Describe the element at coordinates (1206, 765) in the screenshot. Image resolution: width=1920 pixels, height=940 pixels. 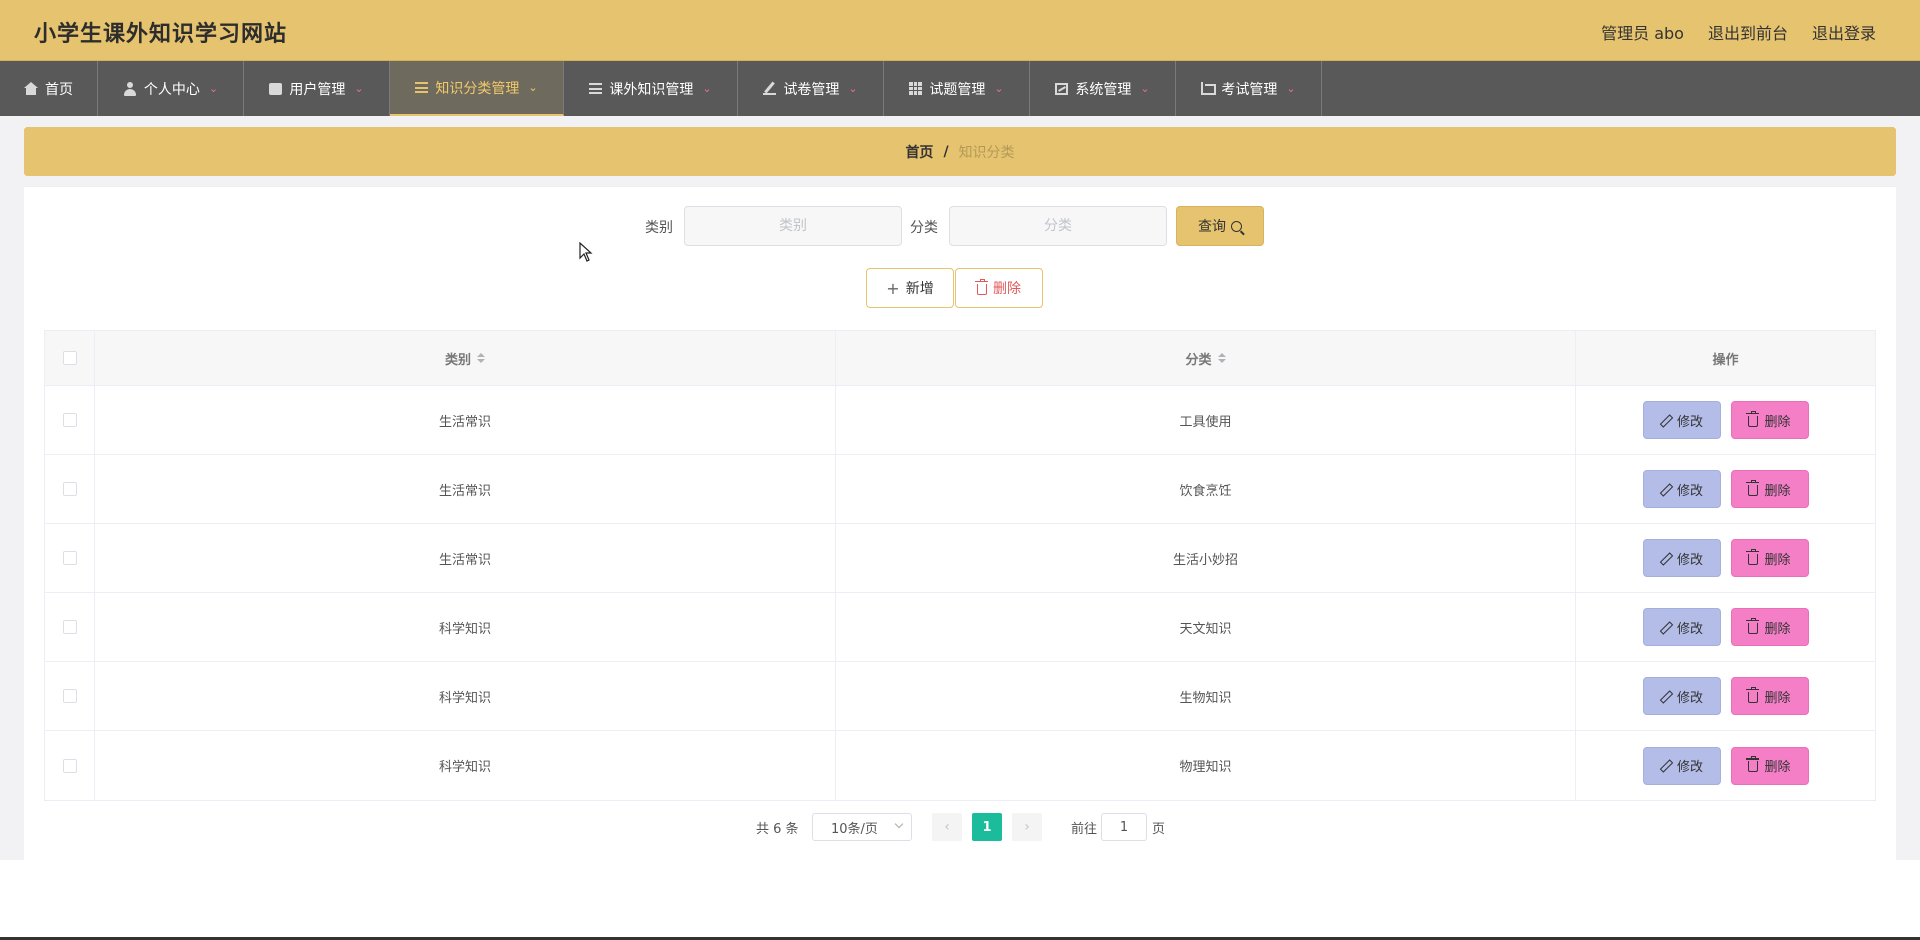
I see `cell-type: 物理知识` at that location.